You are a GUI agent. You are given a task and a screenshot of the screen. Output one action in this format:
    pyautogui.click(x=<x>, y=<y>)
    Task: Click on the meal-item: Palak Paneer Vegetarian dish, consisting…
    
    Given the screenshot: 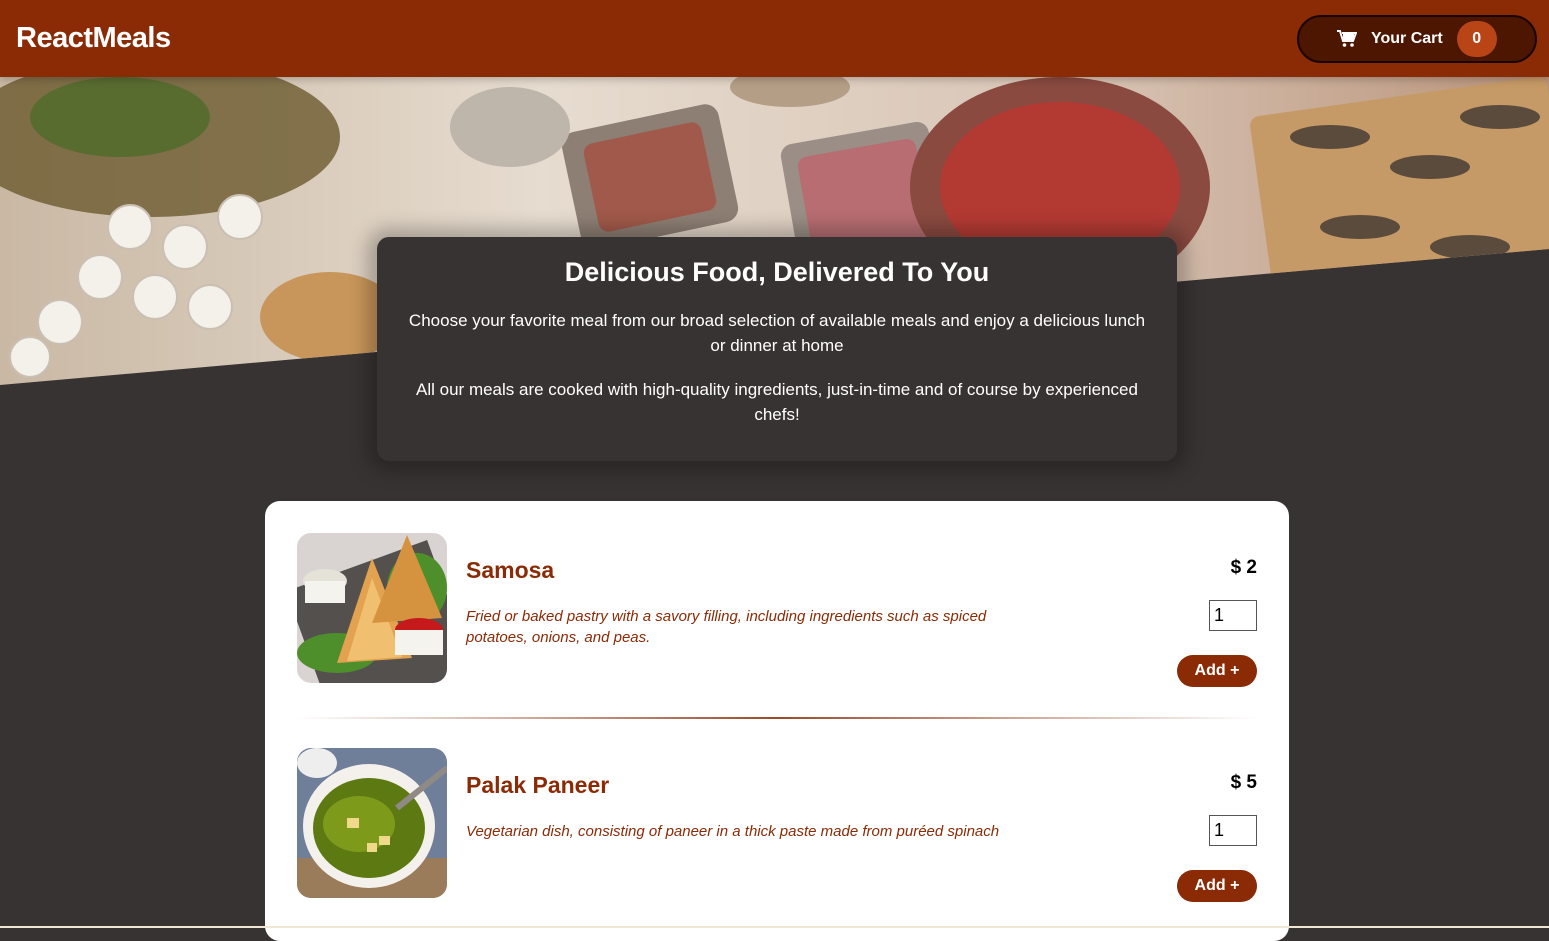 What is the action you would take?
    pyautogui.click(x=777, y=825)
    